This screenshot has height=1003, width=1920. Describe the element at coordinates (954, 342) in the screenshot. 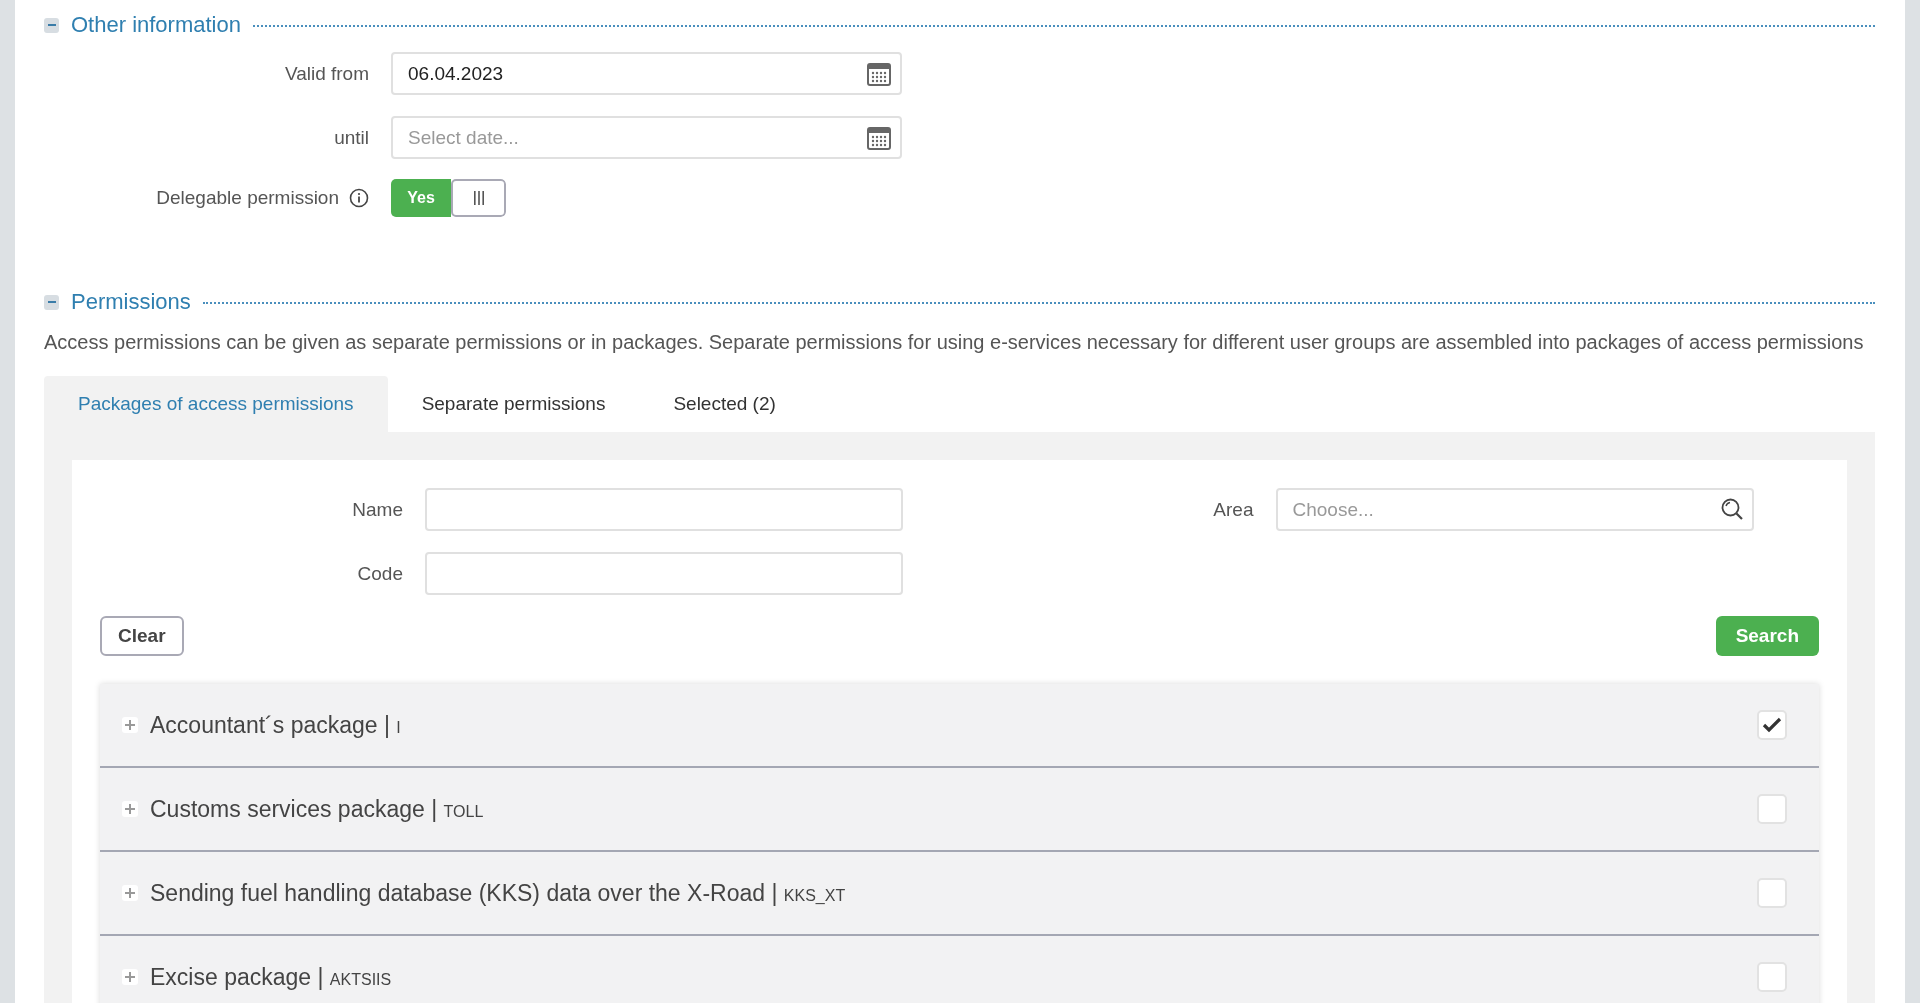

I see `description-text: Access permissions can be given as separate permissions or in packages. Separate permissions for using e-services necessary for different user groups are assembled into packages of access permissions` at that location.